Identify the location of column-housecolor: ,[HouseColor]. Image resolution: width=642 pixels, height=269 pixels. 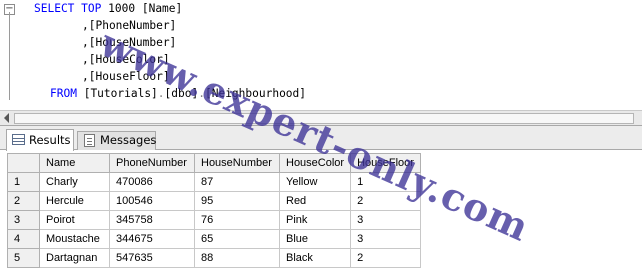
(126, 59).